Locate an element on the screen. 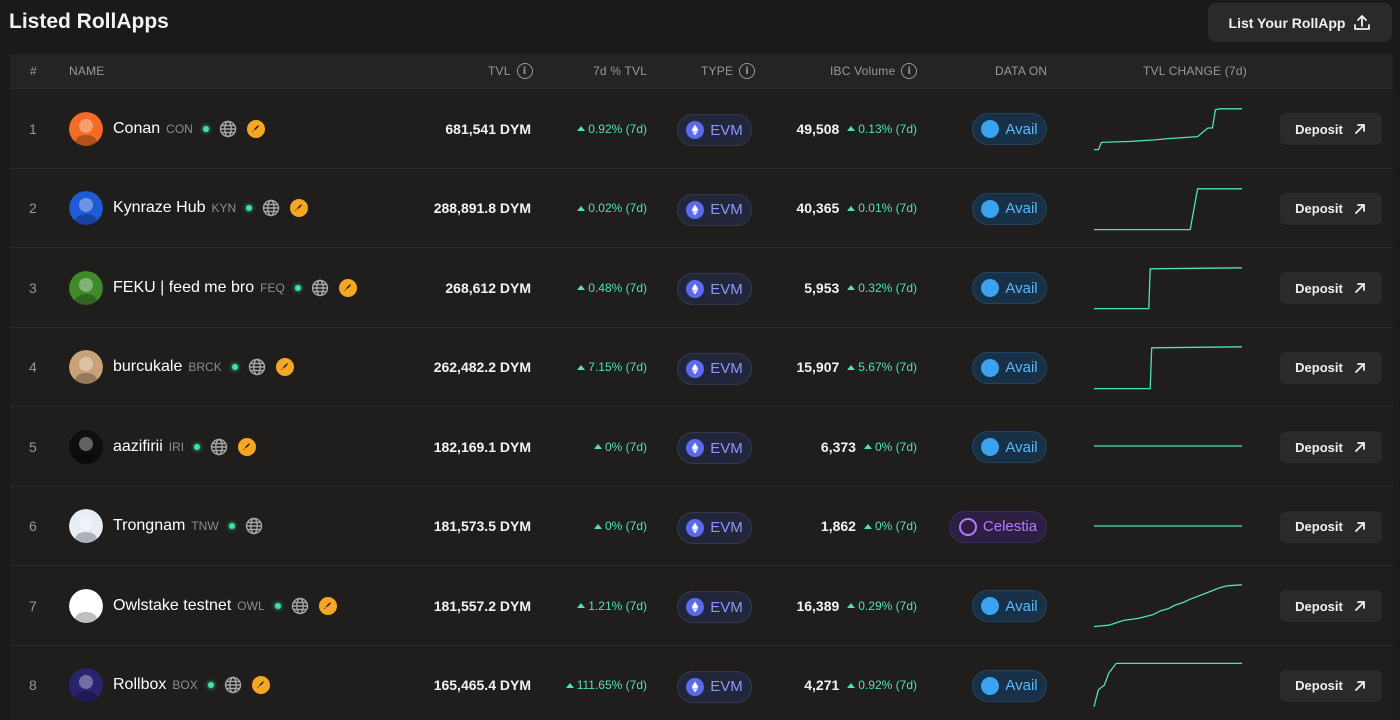 This screenshot has height=720, width=1400. list-your-rollapp-button: List Your RollApp is located at coordinates (1300, 22).